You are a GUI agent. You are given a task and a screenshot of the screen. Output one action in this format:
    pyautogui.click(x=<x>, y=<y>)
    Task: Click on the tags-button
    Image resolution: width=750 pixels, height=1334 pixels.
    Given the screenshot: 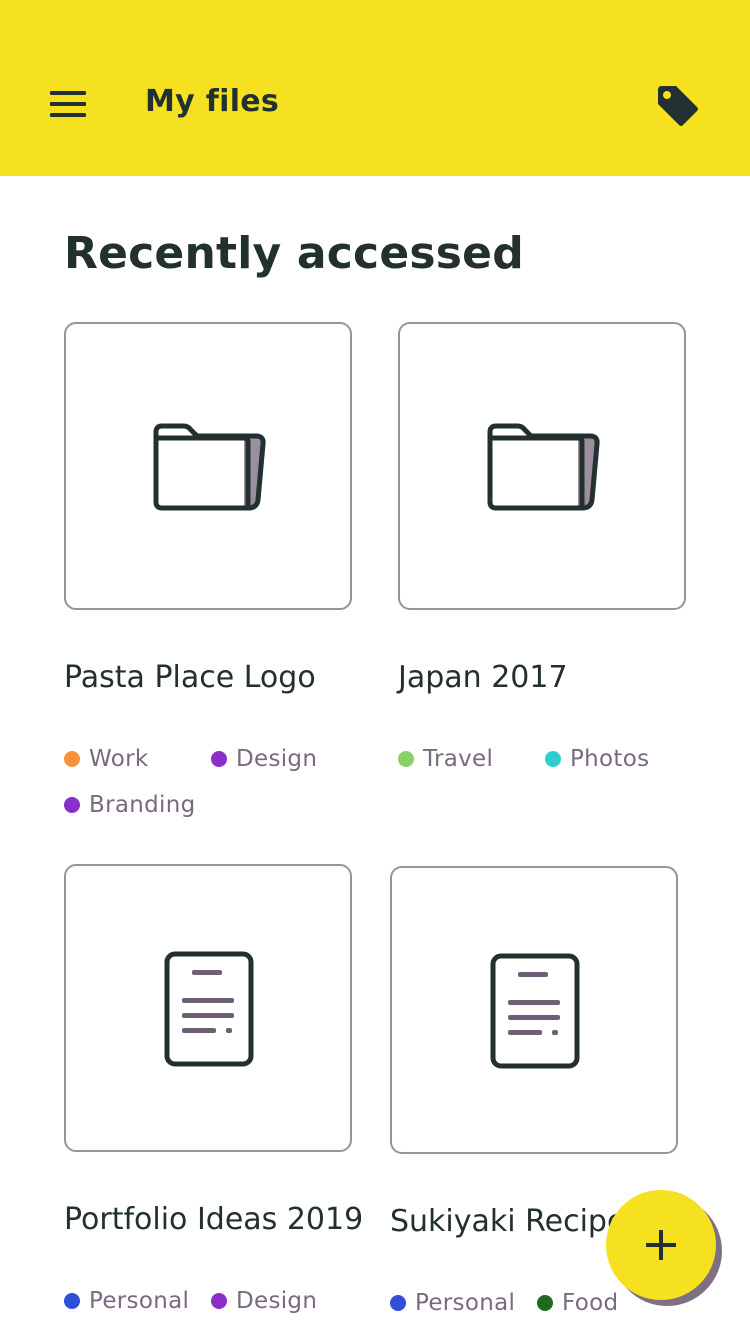 What is the action you would take?
    pyautogui.click(x=677, y=105)
    